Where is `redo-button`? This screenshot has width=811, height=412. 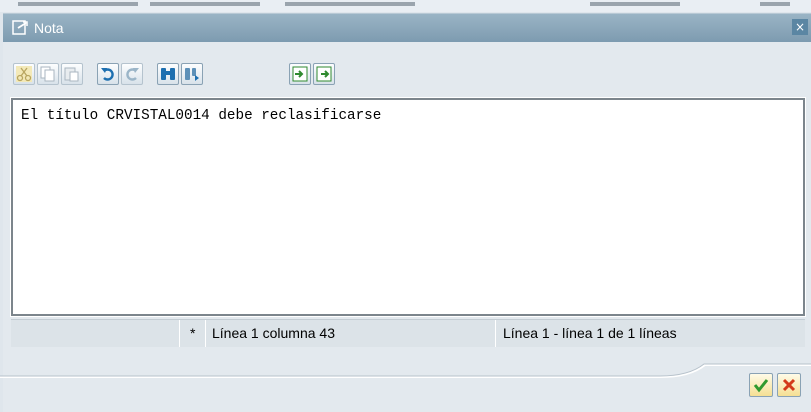 redo-button is located at coordinates (132, 74).